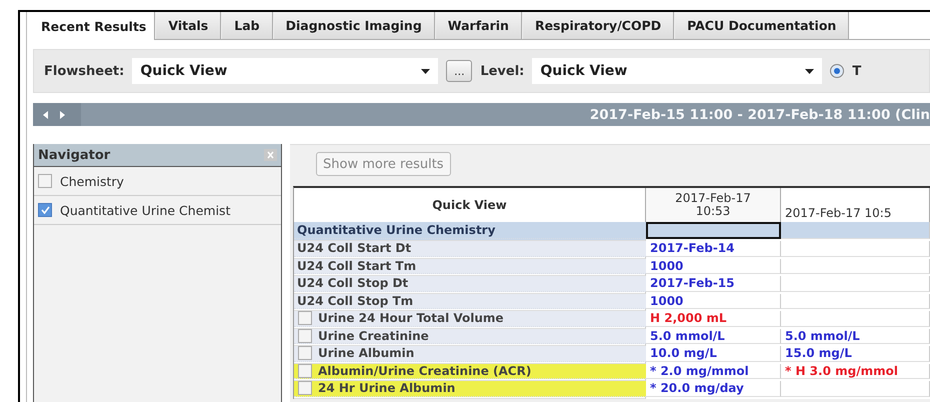  I want to click on row-label: U24 Coll Stop Tm, so click(355, 301).